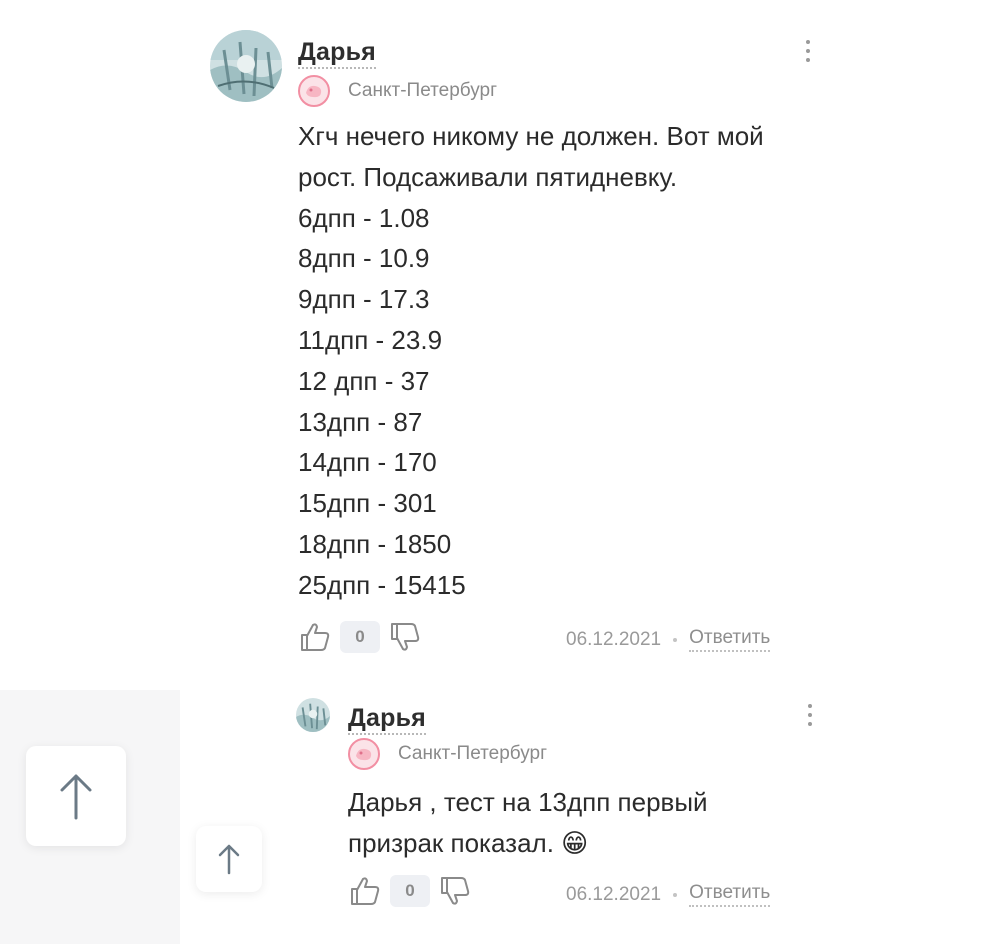  I want to click on comment-line: рост. Подсаживали пятидневку., so click(488, 176).